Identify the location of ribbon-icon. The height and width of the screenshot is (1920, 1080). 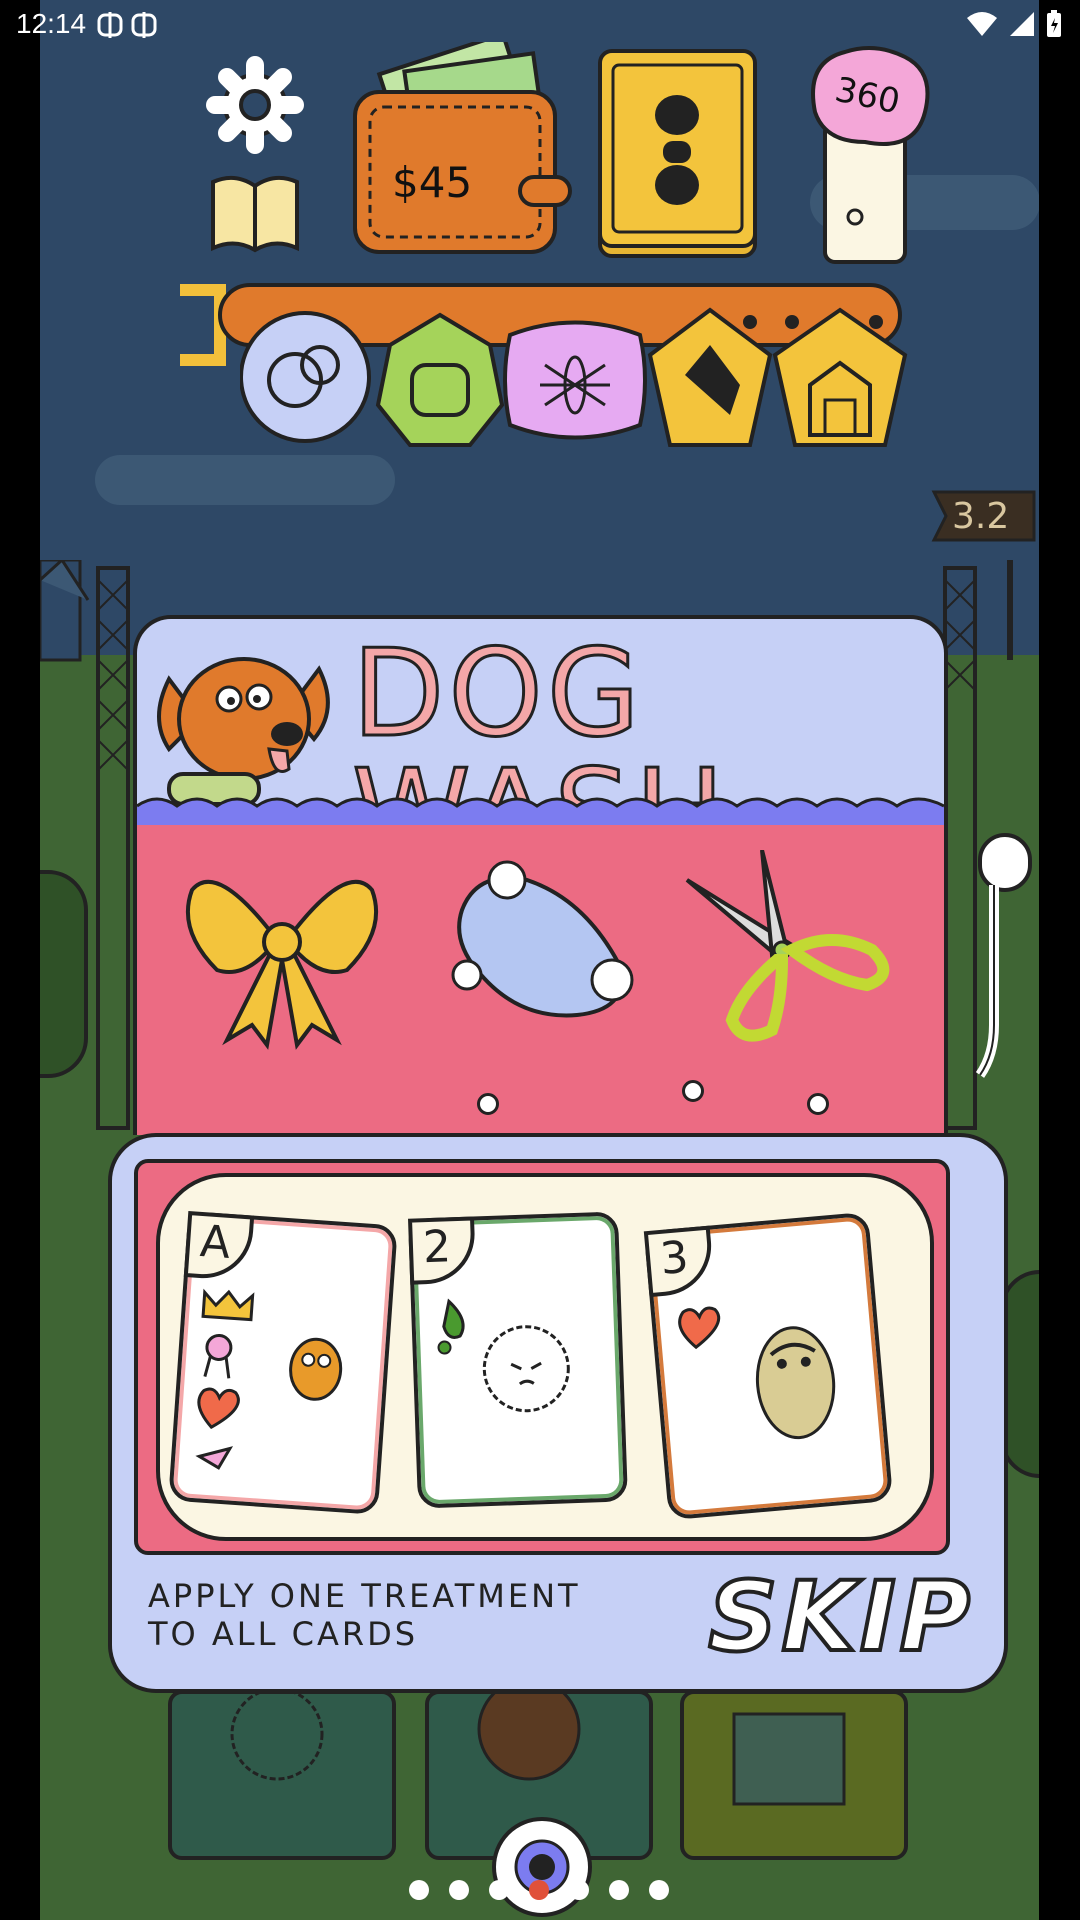
(219, 1347).